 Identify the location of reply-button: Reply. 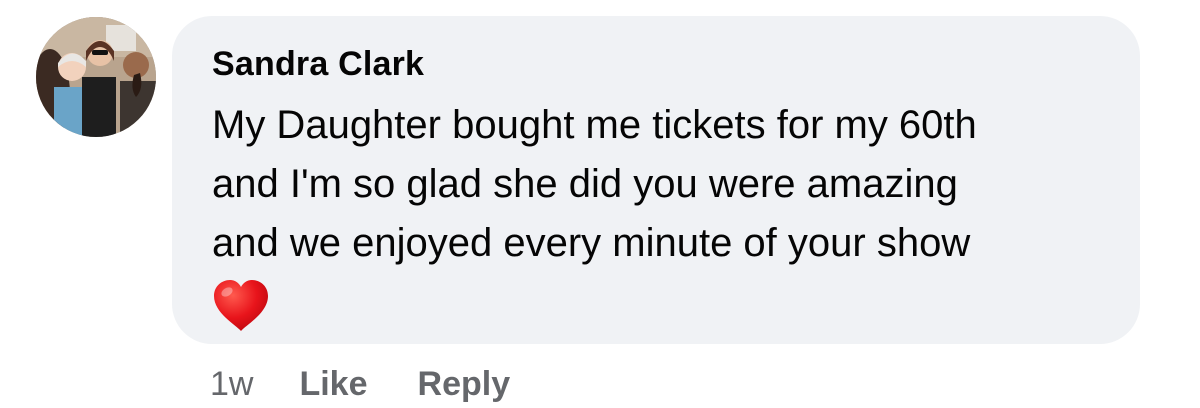
(464, 384).